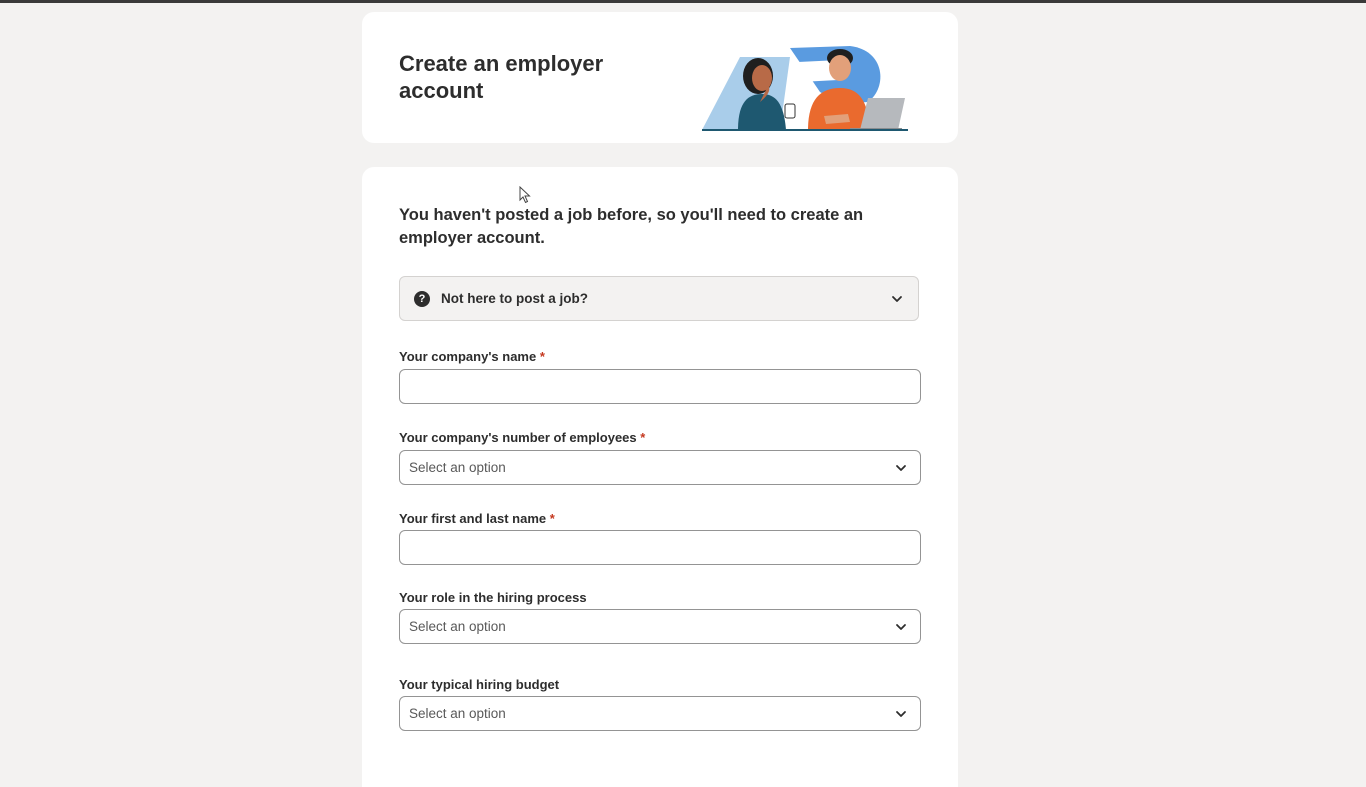 Image resolution: width=1366 pixels, height=787 pixels. What do you see at coordinates (518, 437) in the screenshot?
I see `employees-label-text: Your company's number of employees` at bounding box center [518, 437].